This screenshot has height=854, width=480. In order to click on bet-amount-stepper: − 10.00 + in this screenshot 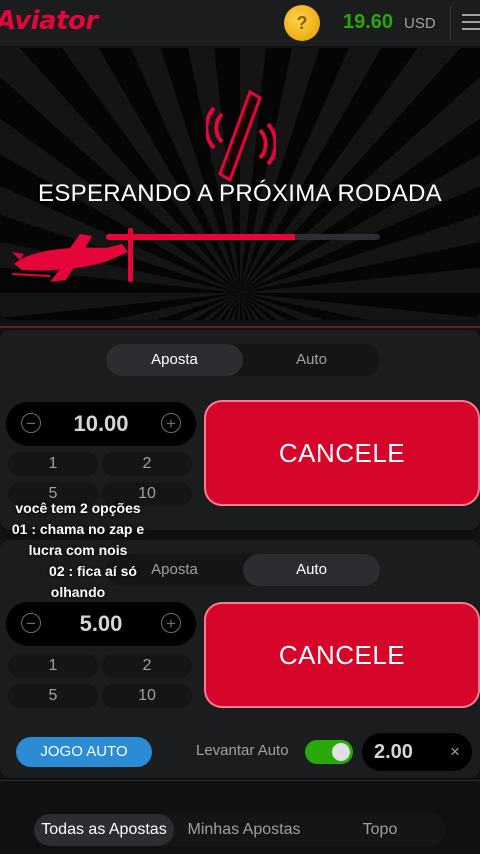, I will do `click(101, 424)`.